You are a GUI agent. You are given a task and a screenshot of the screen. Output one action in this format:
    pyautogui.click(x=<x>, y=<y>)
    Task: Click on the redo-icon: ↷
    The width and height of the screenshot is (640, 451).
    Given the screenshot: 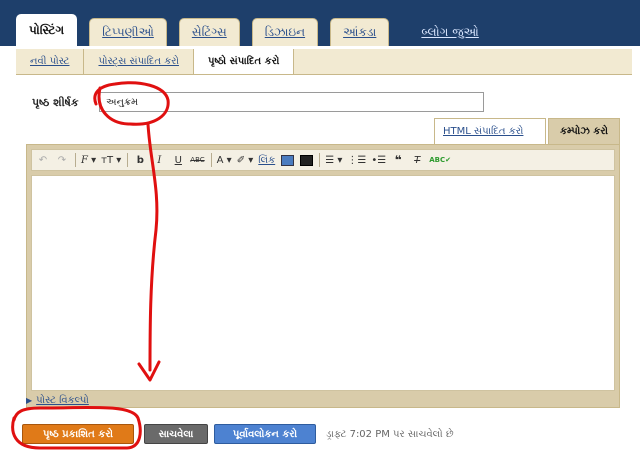 What is the action you would take?
    pyautogui.click(x=62, y=160)
    